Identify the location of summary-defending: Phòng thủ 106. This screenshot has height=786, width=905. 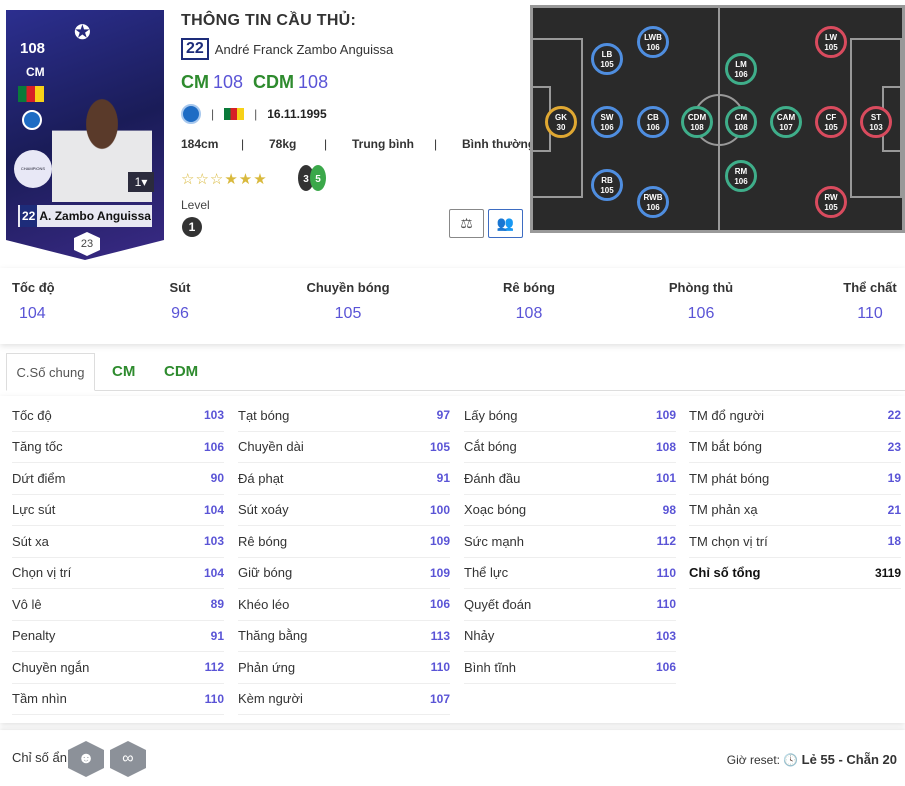
(701, 301).